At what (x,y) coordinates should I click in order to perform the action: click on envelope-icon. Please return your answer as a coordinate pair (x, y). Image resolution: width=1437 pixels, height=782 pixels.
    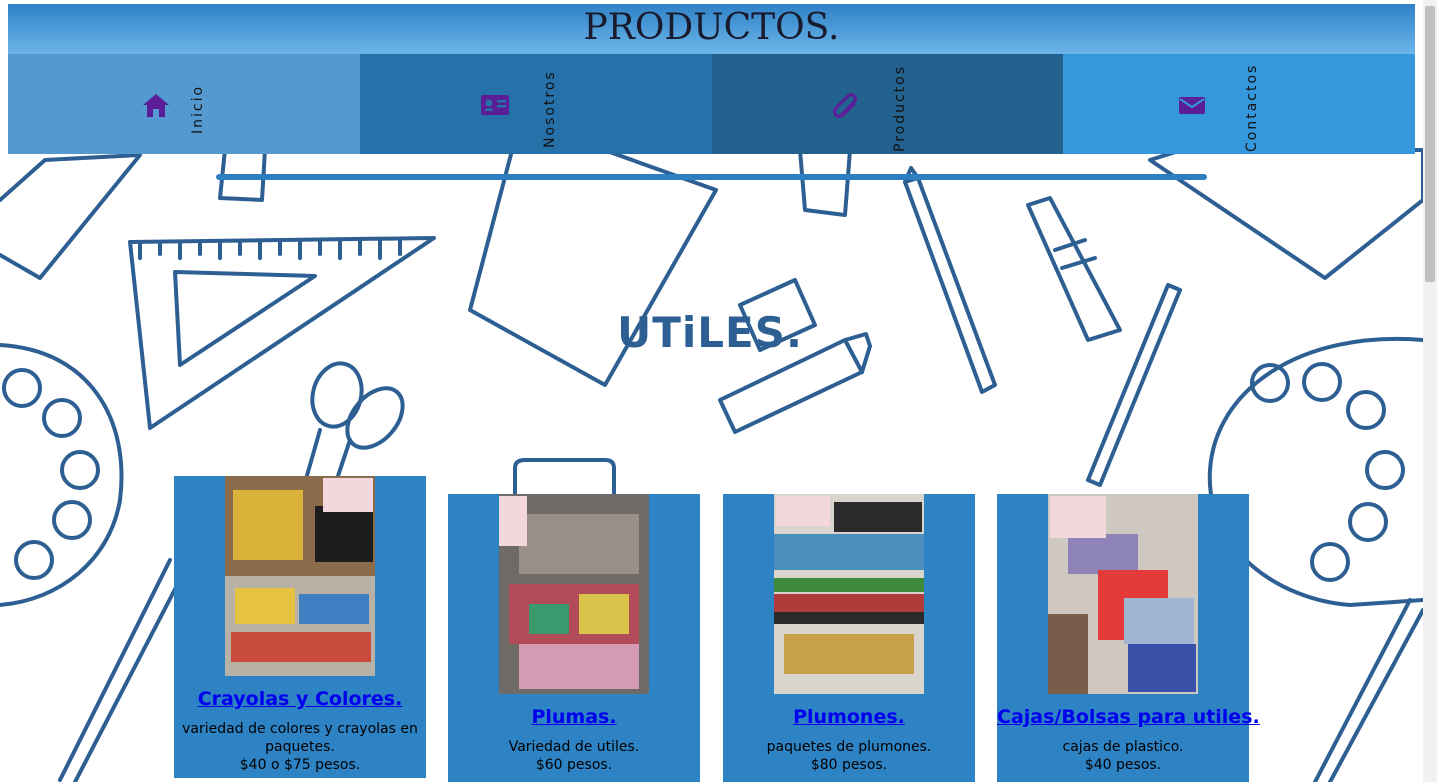
    Looking at the image, I should click on (1192, 105).